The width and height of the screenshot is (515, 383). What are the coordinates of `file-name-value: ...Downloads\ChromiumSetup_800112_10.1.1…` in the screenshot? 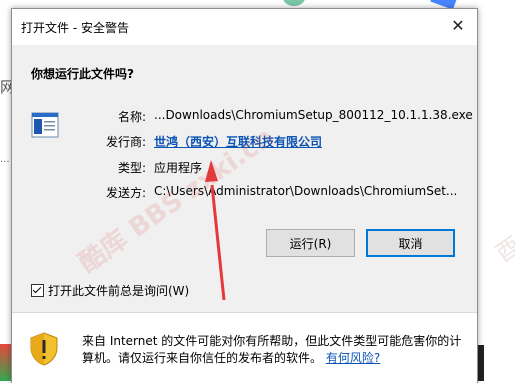 It's located at (313, 115).